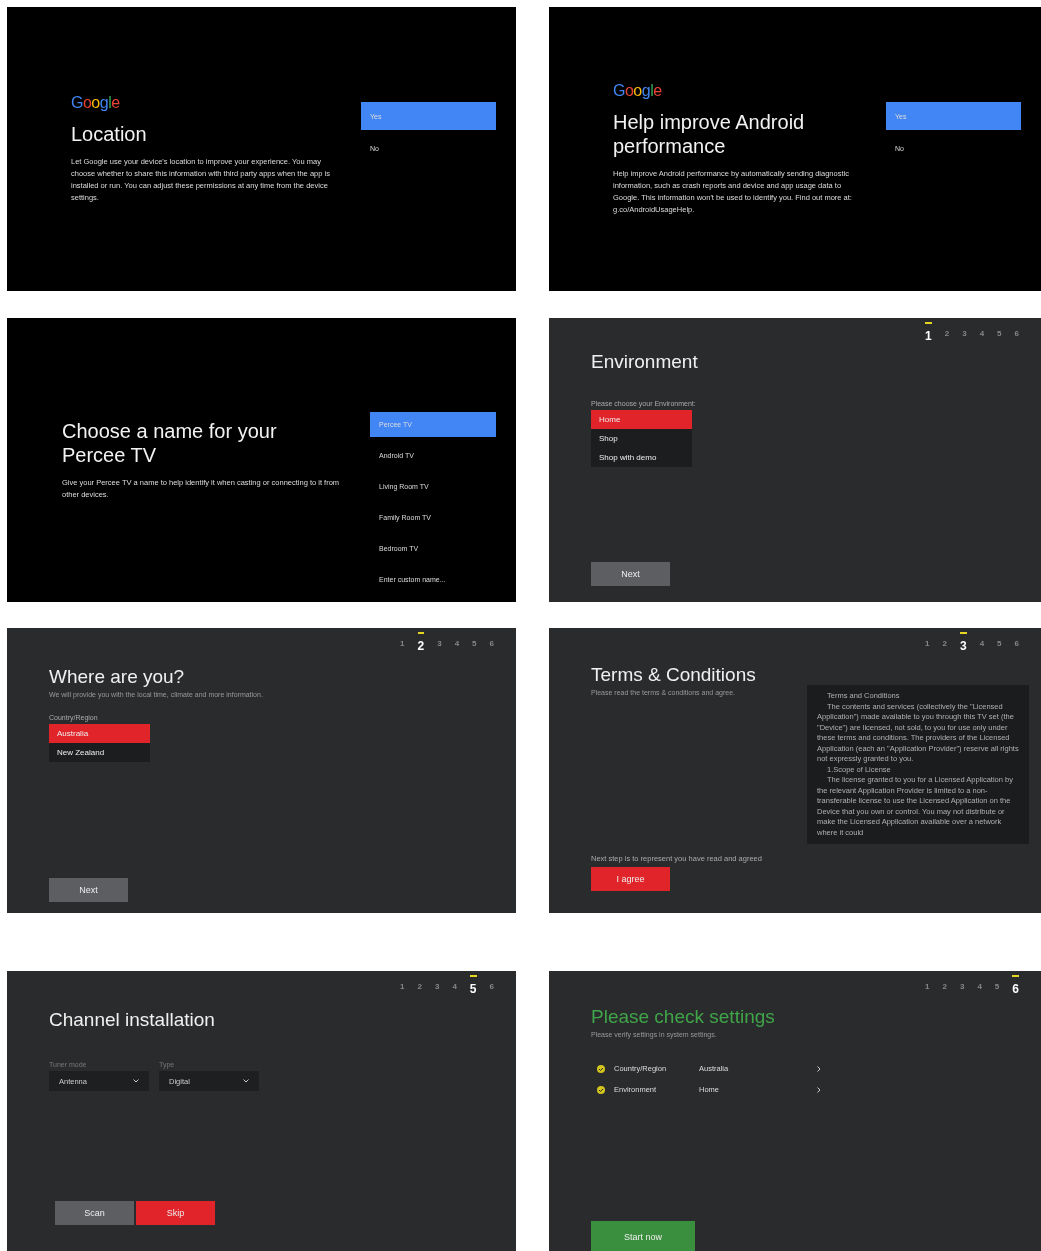 The width and height of the screenshot is (1041, 1251). Describe the element at coordinates (641, 438) in the screenshot. I see `option-item: Shop` at that location.